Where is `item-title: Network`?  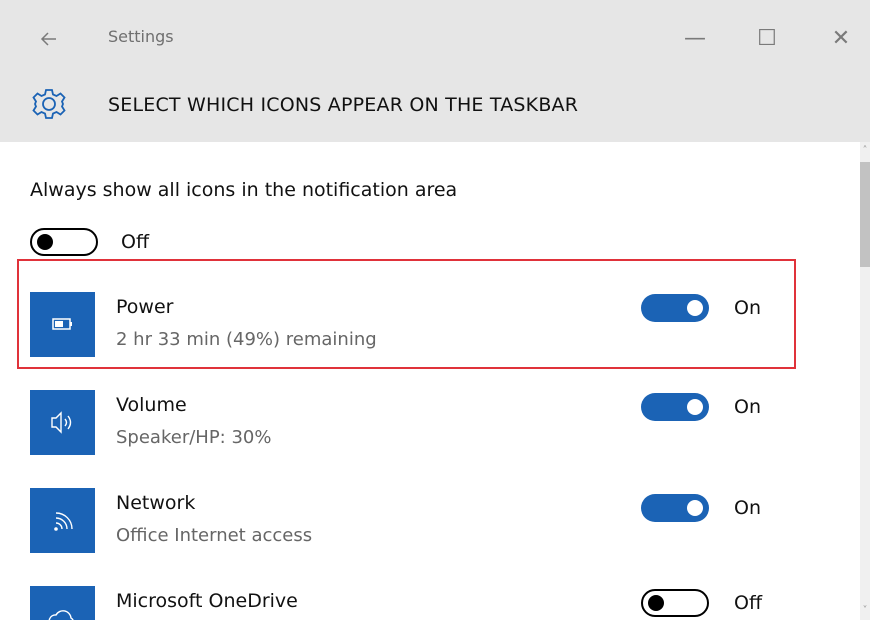
item-title: Network is located at coordinates (156, 503).